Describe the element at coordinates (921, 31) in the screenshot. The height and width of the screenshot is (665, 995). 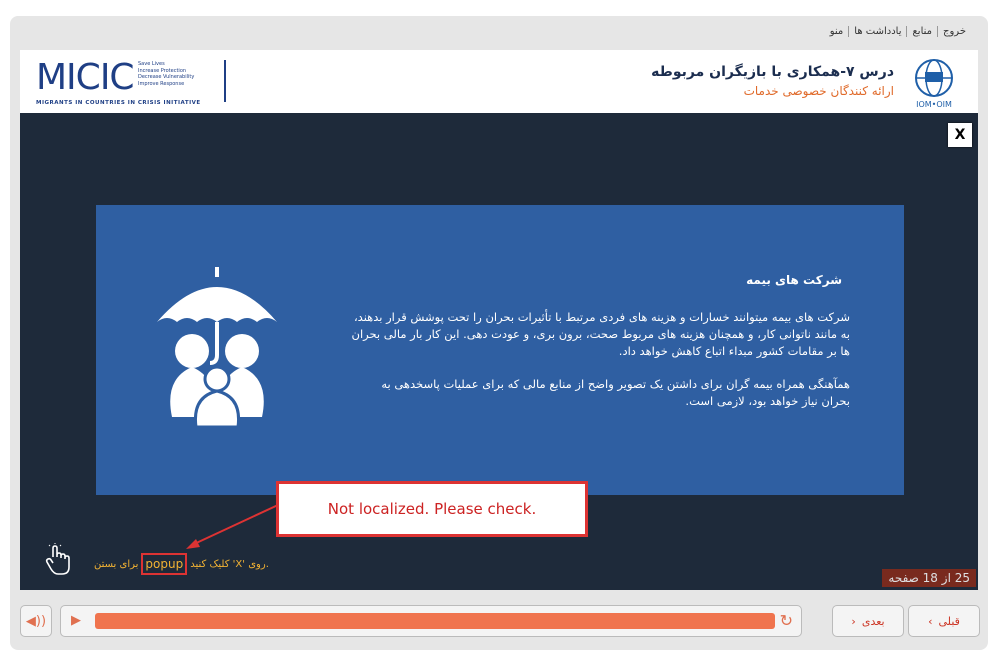
I see `nav-resources: منابع` at that location.